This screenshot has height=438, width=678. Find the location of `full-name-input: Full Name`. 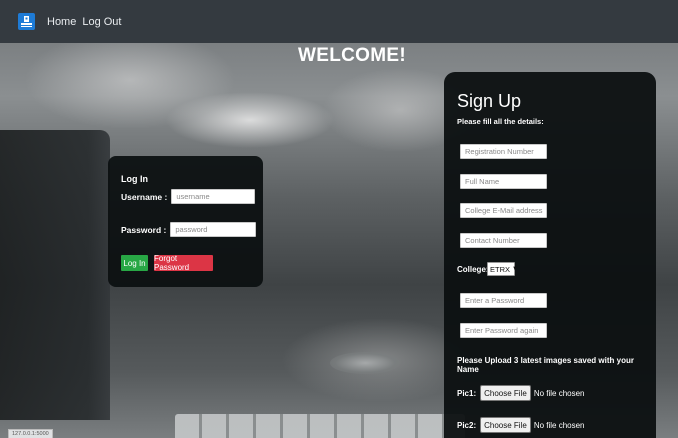

full-name-input: Full Name is located at coordinates (503, 181).